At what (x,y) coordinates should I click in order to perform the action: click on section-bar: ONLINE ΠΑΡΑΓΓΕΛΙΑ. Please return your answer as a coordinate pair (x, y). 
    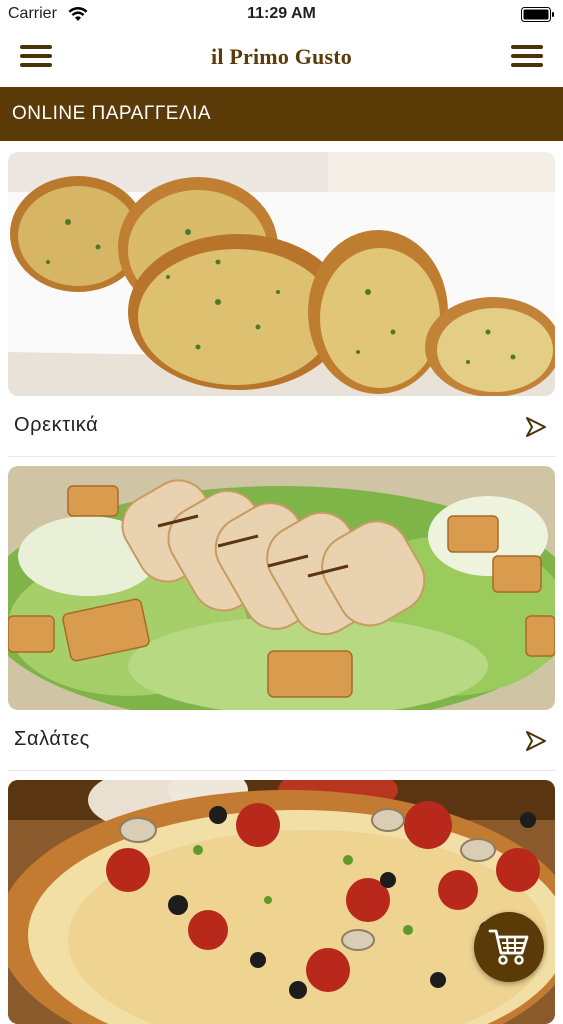
    Looking at the image, I should click on (281, 114).